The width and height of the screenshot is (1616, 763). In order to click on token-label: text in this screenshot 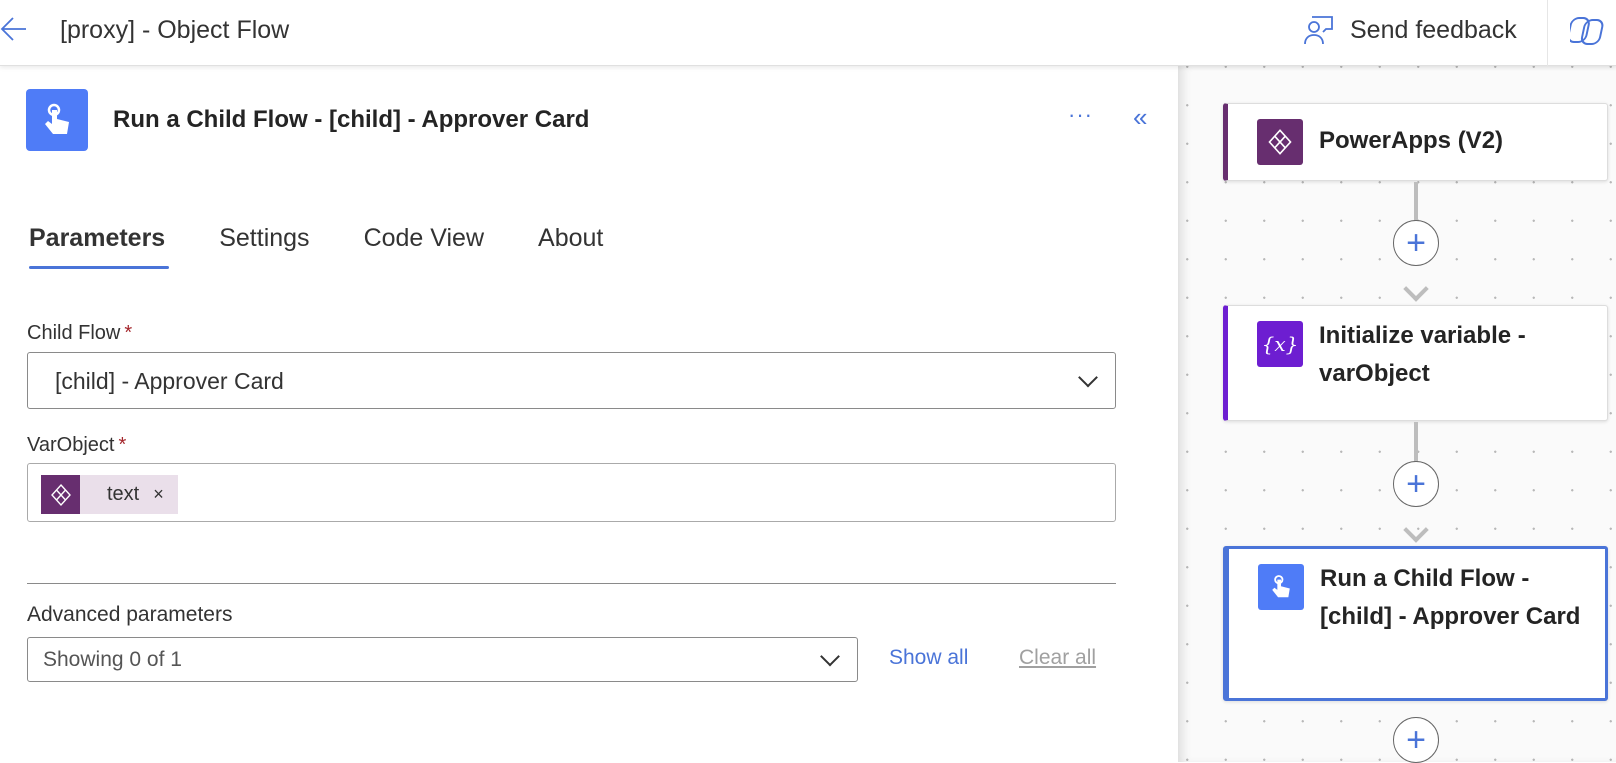, I will do `click(123, 494)`.